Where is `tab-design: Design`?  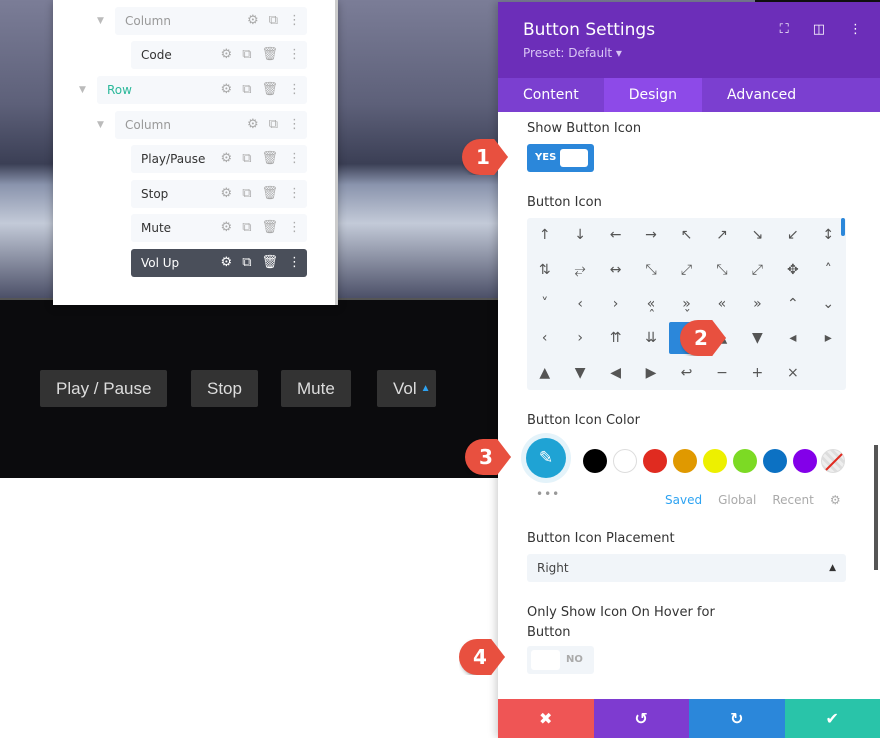
tab-design: Design is located at coordinates (653, 95).